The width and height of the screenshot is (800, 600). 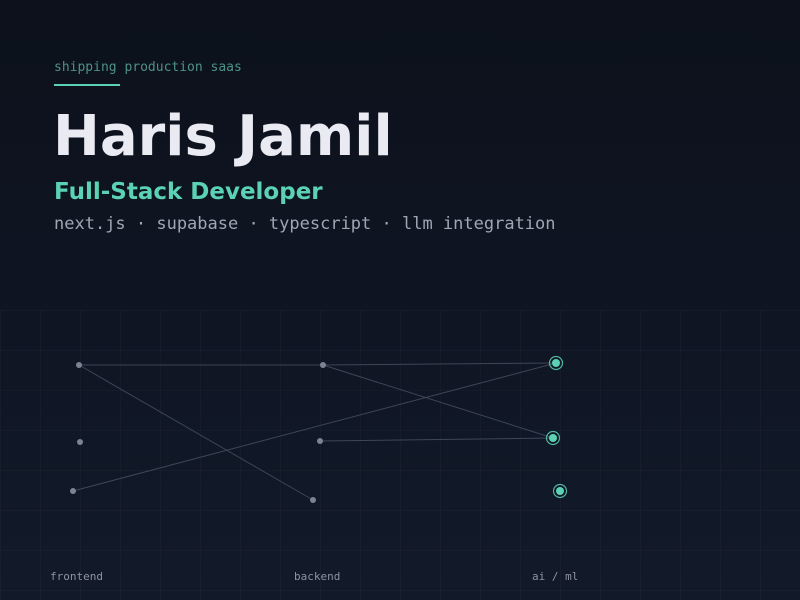 I want to click on layer-label-backend: backend, so click(x=317, y=576).